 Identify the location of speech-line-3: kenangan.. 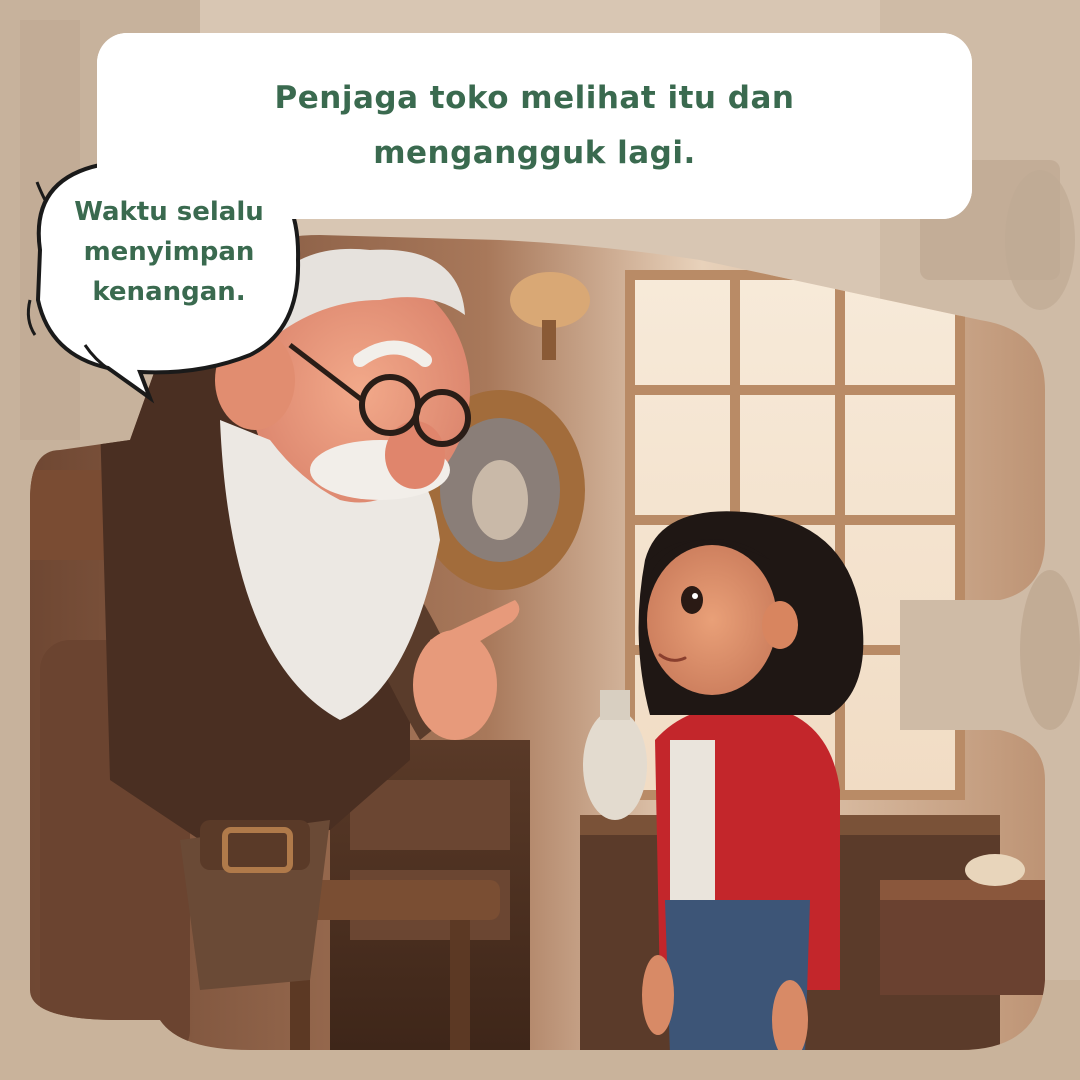
(169, 292).